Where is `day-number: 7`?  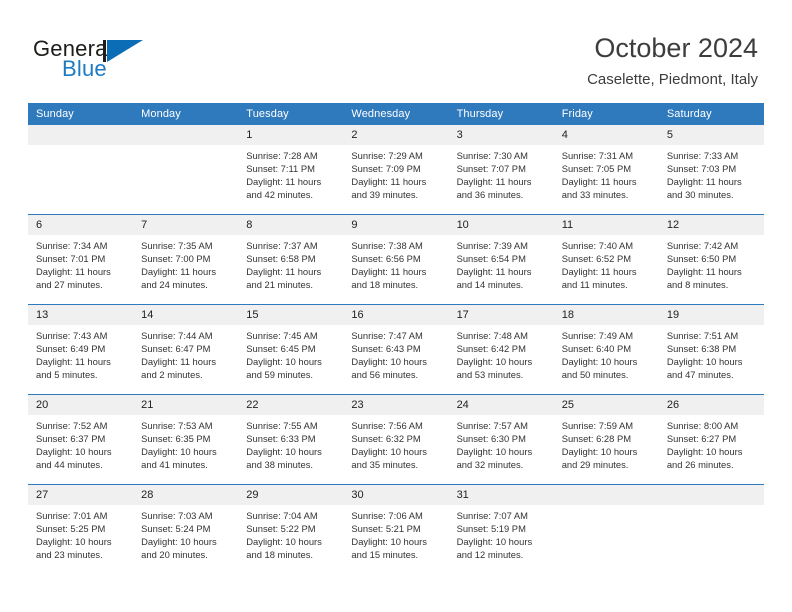 day-number: 7 is located at coordinates (186, 225).